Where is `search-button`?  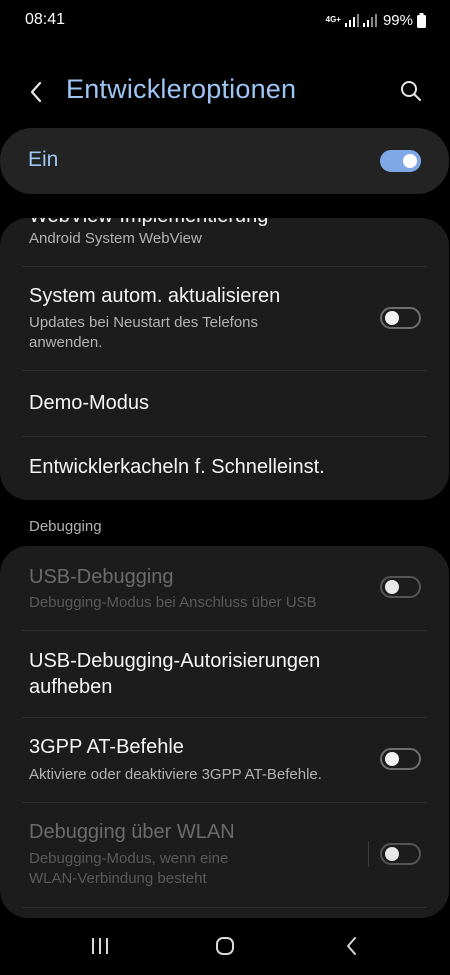
search-button is located at coordinates (411, 91).